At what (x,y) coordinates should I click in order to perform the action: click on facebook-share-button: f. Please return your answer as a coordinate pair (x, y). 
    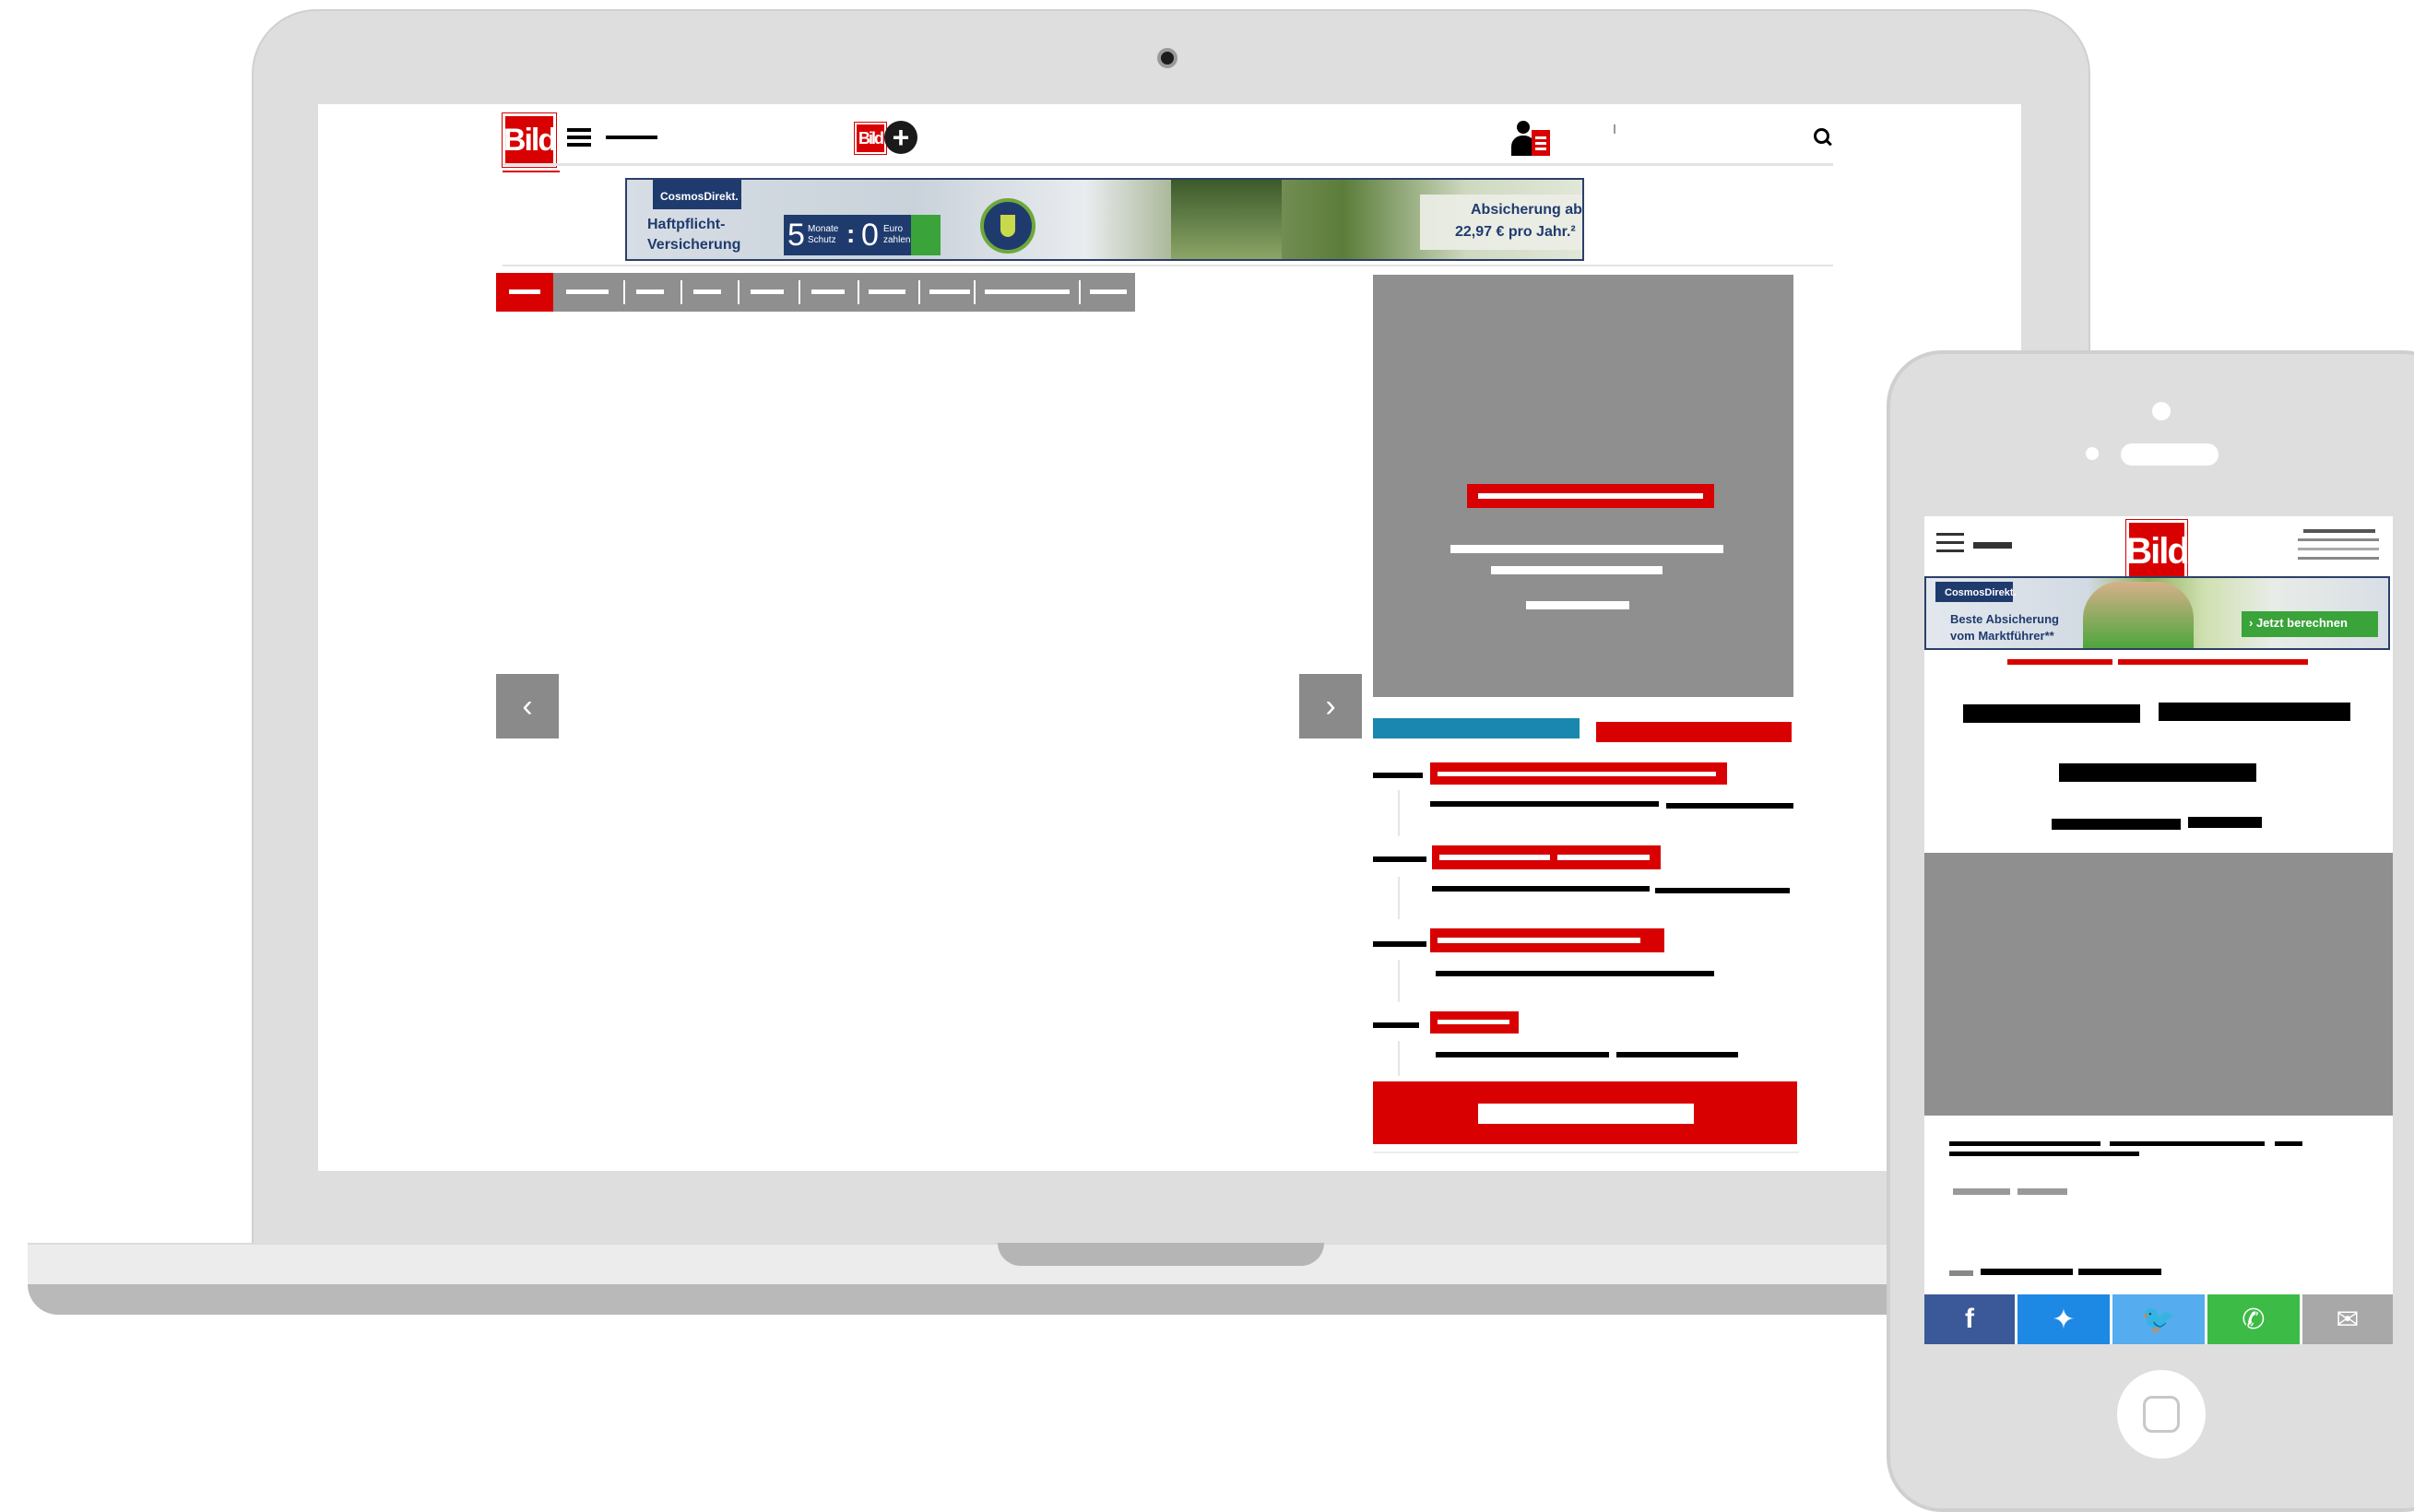
    Looking at the image, I should click on (1969, 1319).